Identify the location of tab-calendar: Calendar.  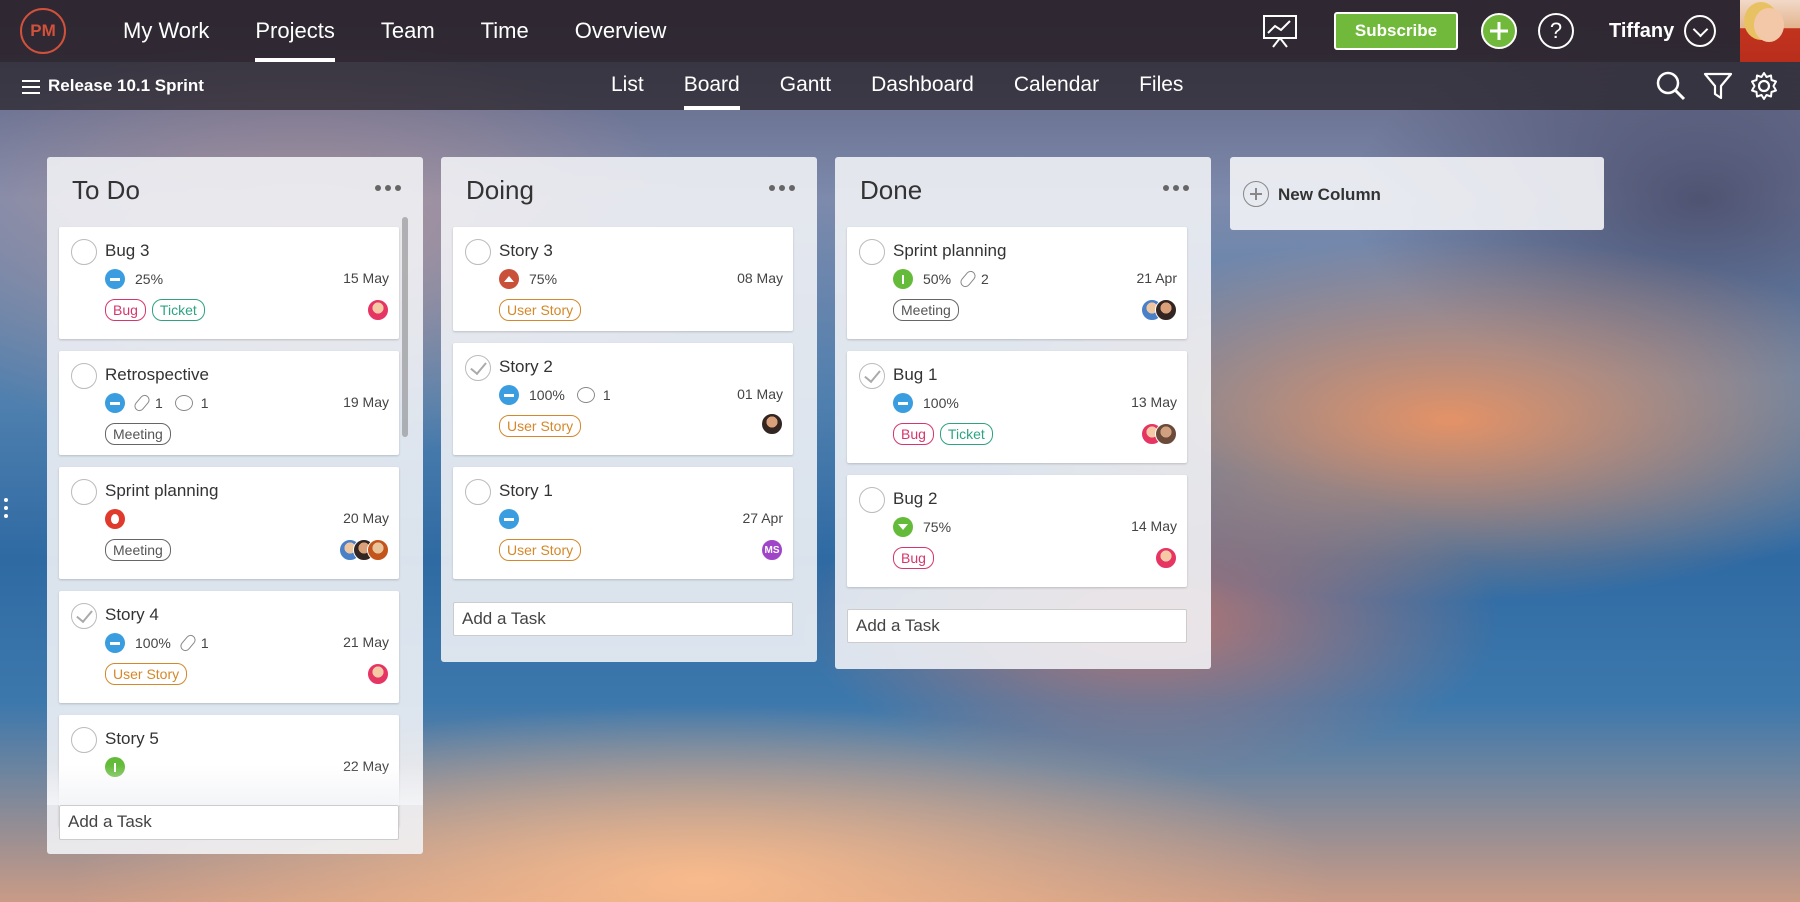
(1056, 86).